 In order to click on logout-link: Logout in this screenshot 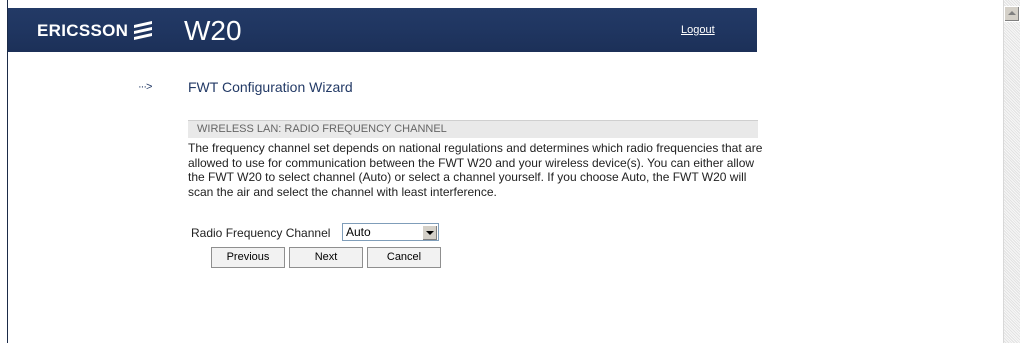, I will do `click(698, 30)`.